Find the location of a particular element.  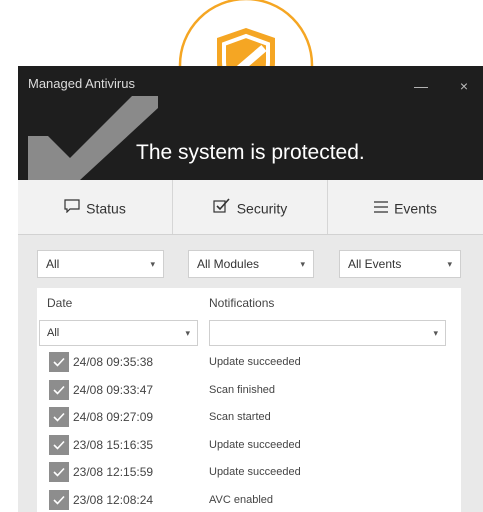

table-row: 24/08 09:27:09 Scan started is located at coordinates (249, 417).